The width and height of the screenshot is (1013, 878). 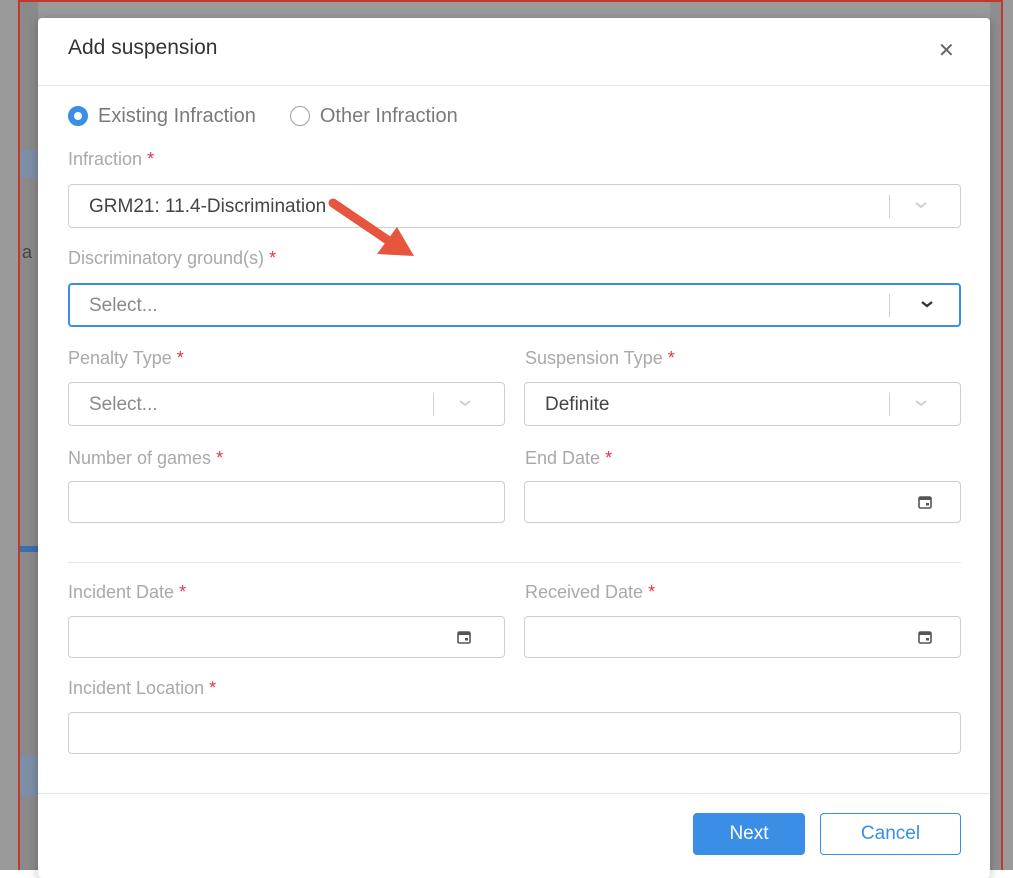 I want to click on received-date-label-text: Received Date, so click(x=584, y=592).